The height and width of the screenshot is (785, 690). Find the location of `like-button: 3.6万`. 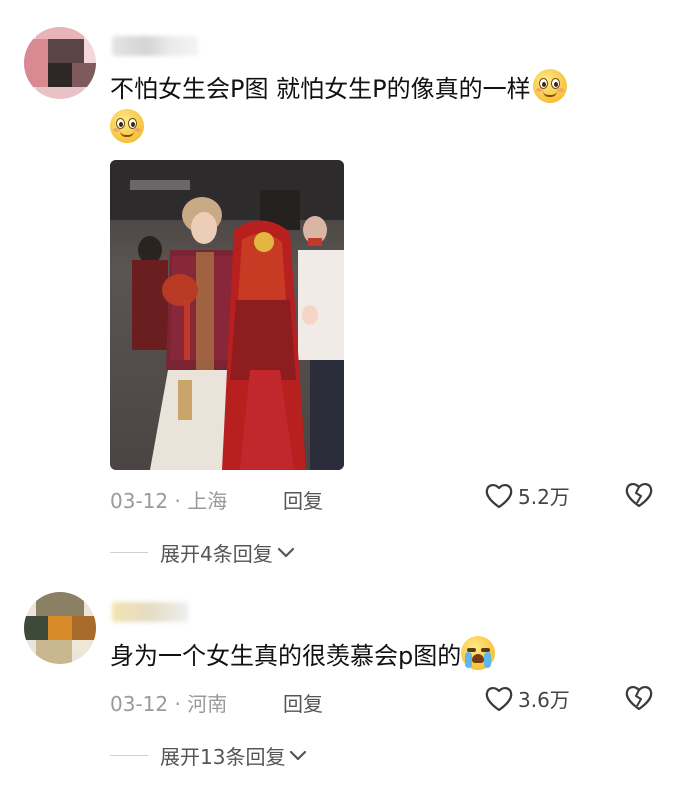

like-button: 3.6万 is located at coordinates (527, 698).